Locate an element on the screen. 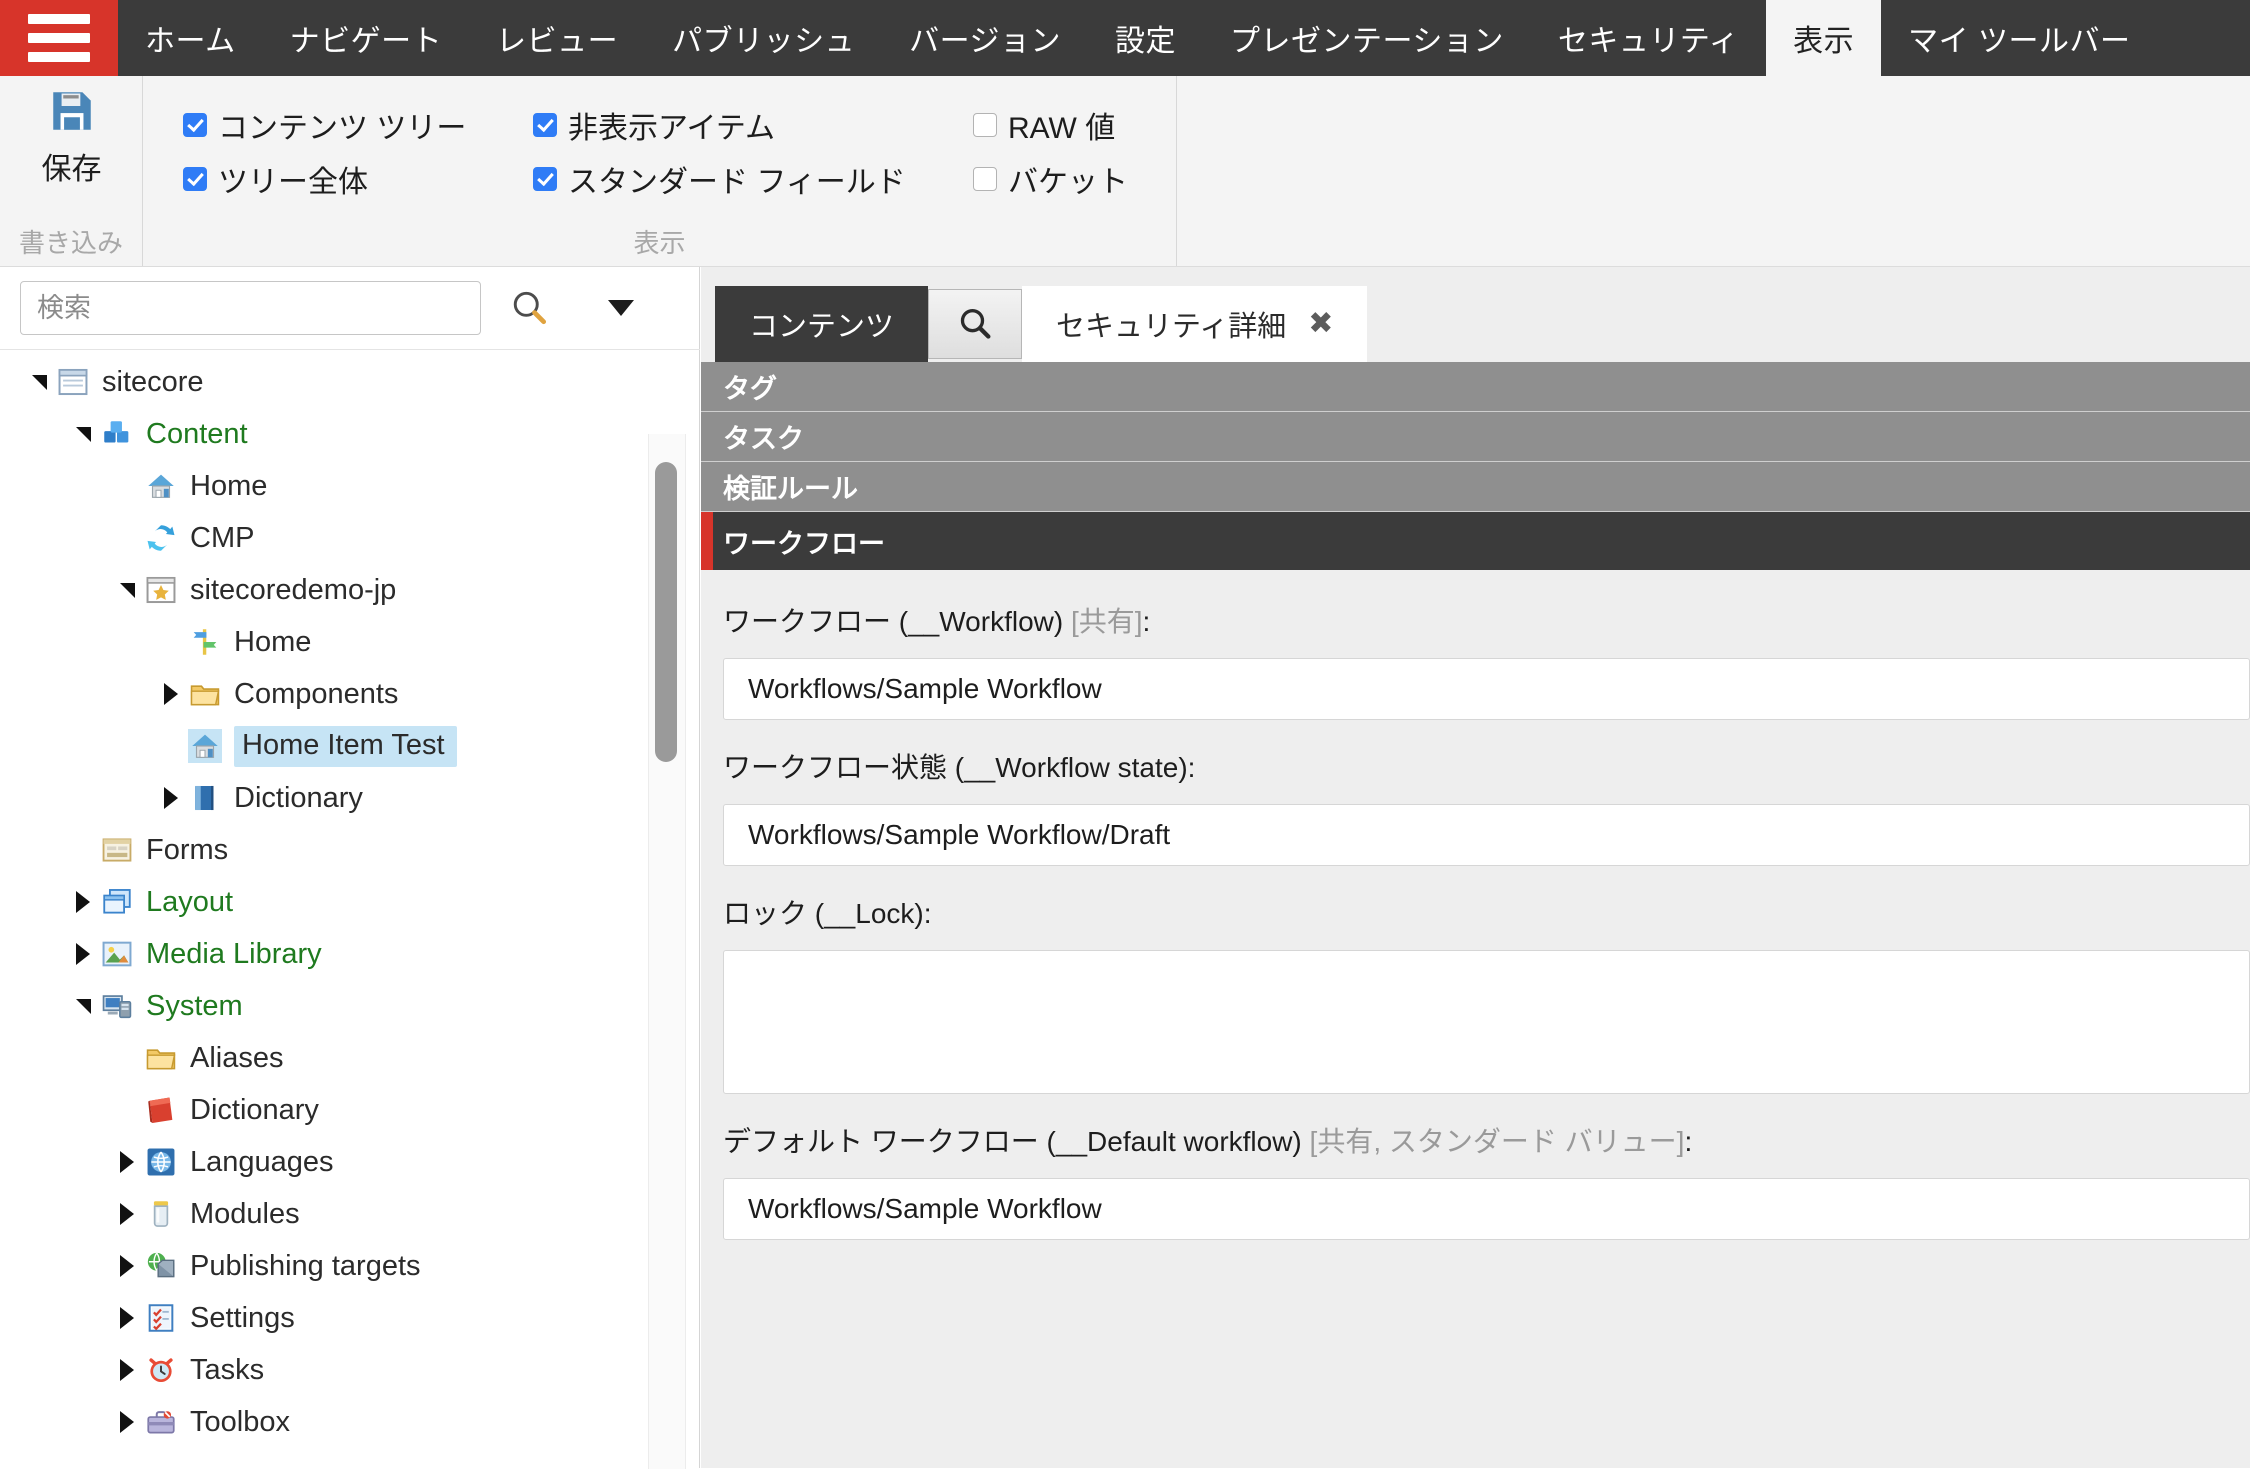 The width and height of the screenshot is (2250, 1469). tree-item-label: sitecoredemo-jp is located at coordinates (293, 589).